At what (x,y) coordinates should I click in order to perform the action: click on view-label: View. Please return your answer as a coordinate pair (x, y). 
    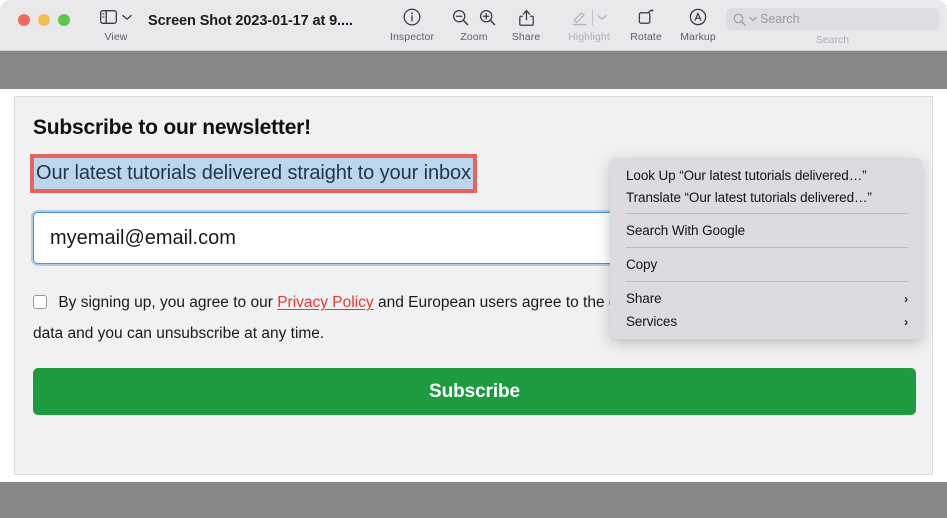
    Looking at the image, I should click on (116, 37).